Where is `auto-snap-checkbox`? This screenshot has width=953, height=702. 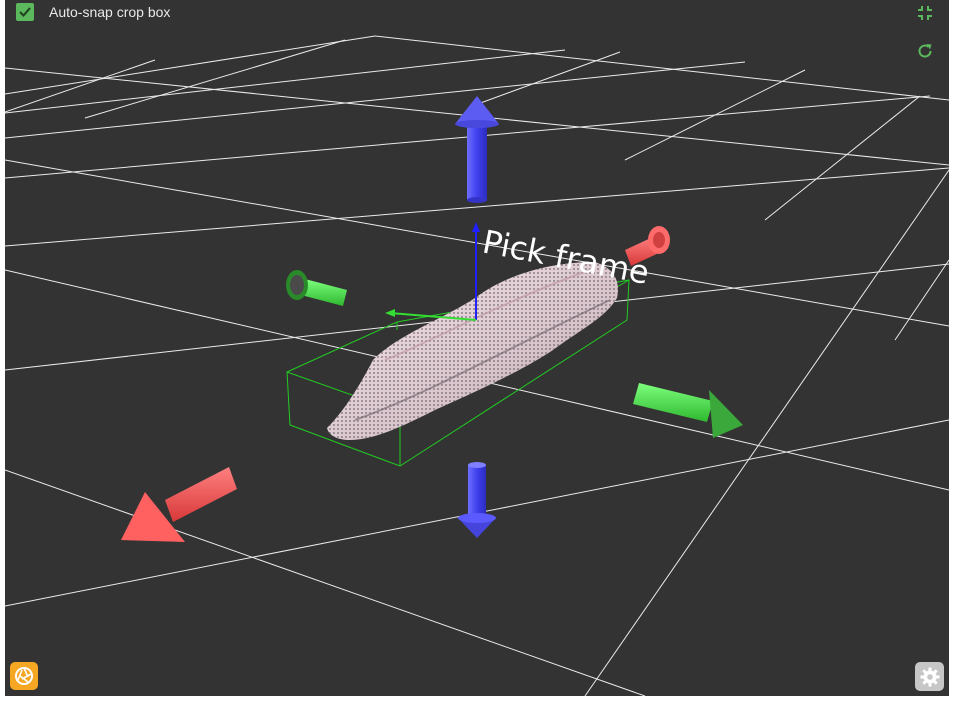 auto-snap-checkbox is located at coordinates (25, 12).